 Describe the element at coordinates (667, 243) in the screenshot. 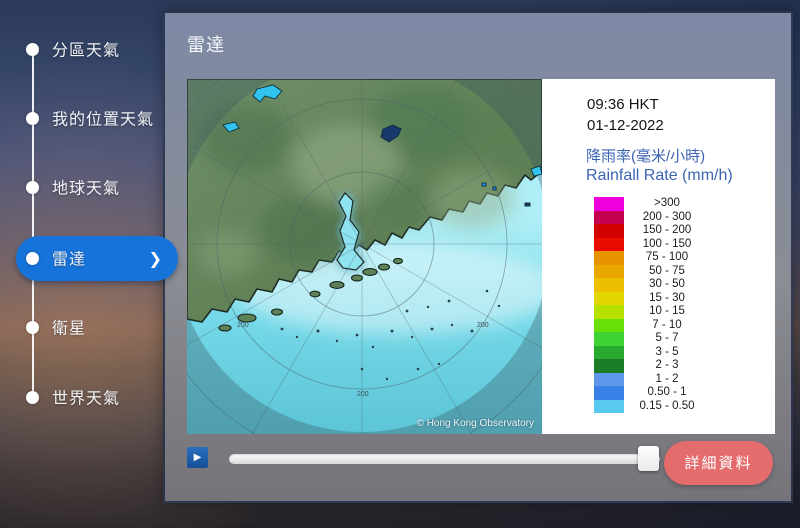

I see `legend-range-label: 100 - 150` at that location.